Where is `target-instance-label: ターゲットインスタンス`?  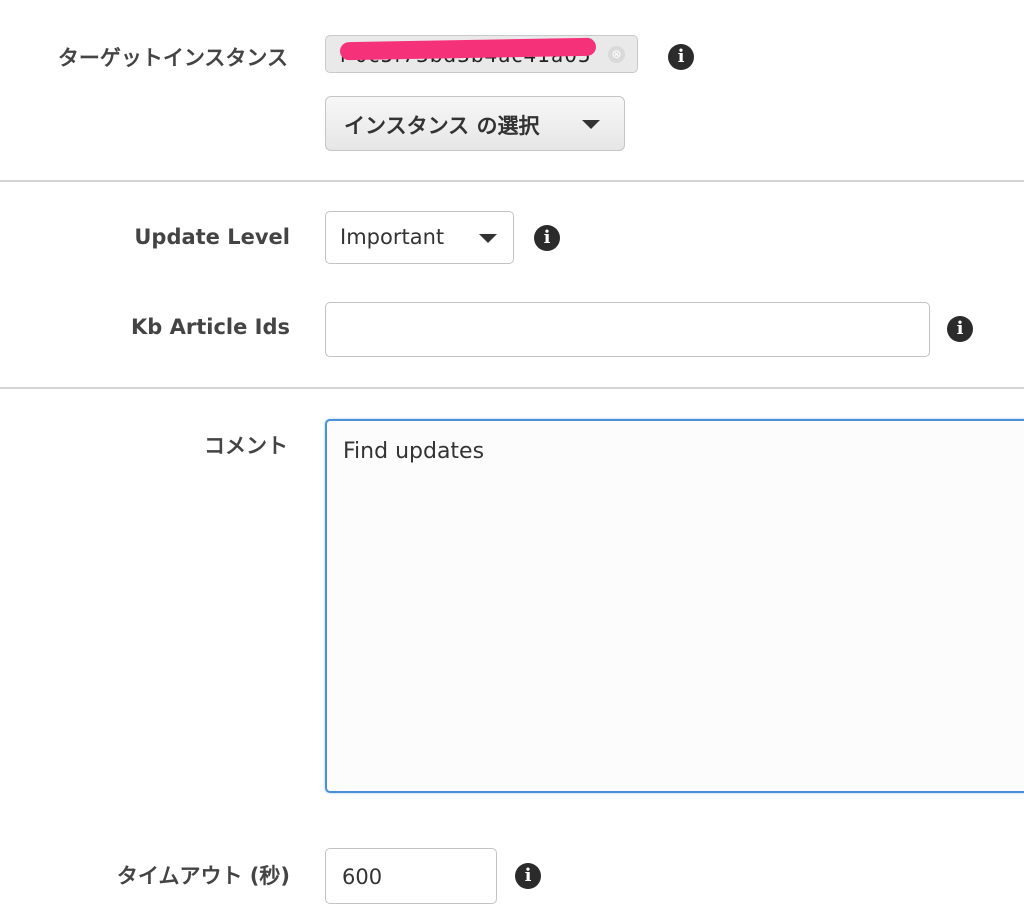
target-instance-label: ターゲットインスタンス is located at coordinates (172, 58).